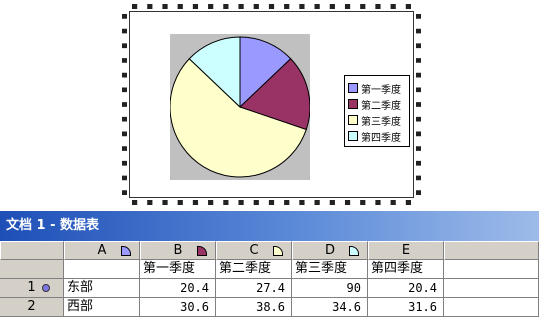  Describe the element at coordinates (381, 106) in the screenshot. I see `legend-label: 第二季度` at that location.